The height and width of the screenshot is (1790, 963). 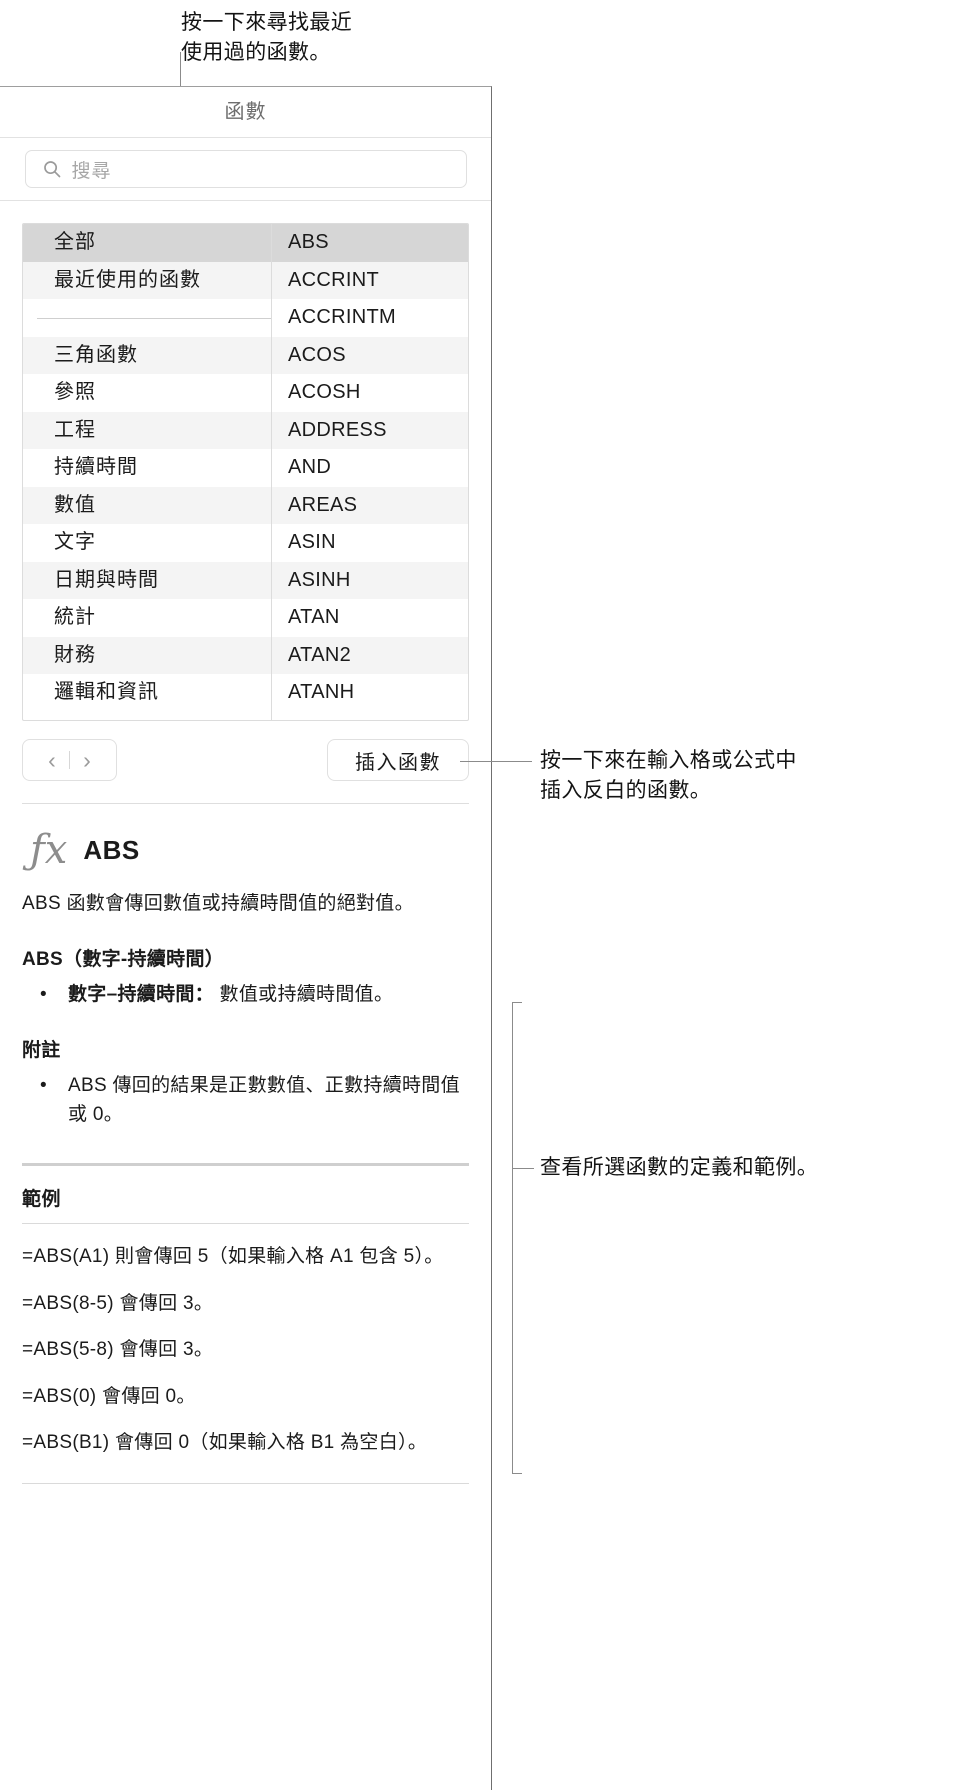 What do you see at coordinates (679, 1167) in the screenshot?
I see `callout-detail-view: 查看所選函數的定義和範例。` at bounding box center [679, 1167].